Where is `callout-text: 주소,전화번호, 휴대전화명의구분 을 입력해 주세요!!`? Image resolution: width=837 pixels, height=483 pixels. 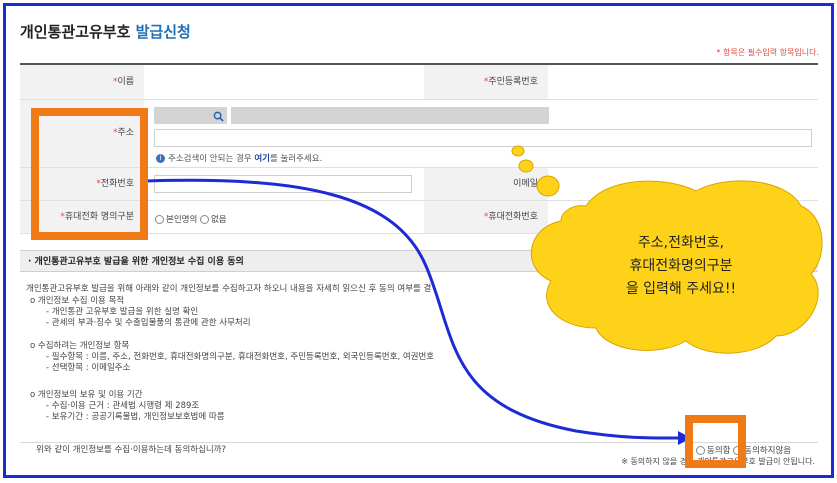
callout-text: 주소,전화번호, 휴대전화명의구분 을 입력해 주세요!! is located at coordinates (681, 266).